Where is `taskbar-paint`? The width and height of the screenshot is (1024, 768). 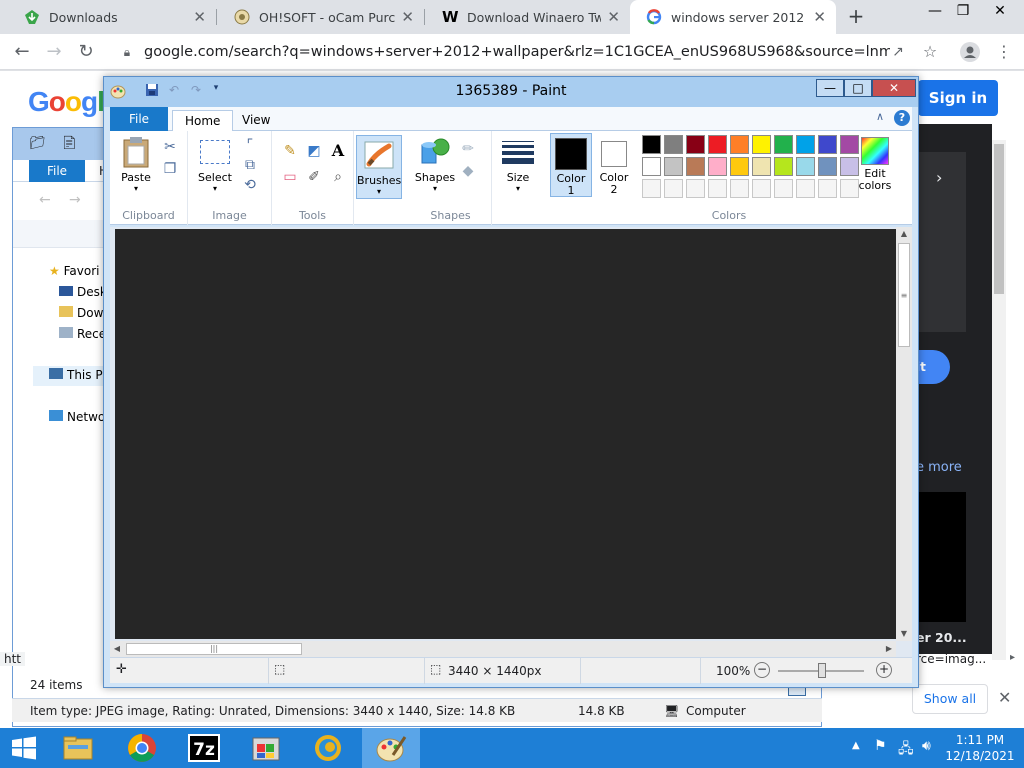
taskbar-paint is located at coordinates (391, 748).